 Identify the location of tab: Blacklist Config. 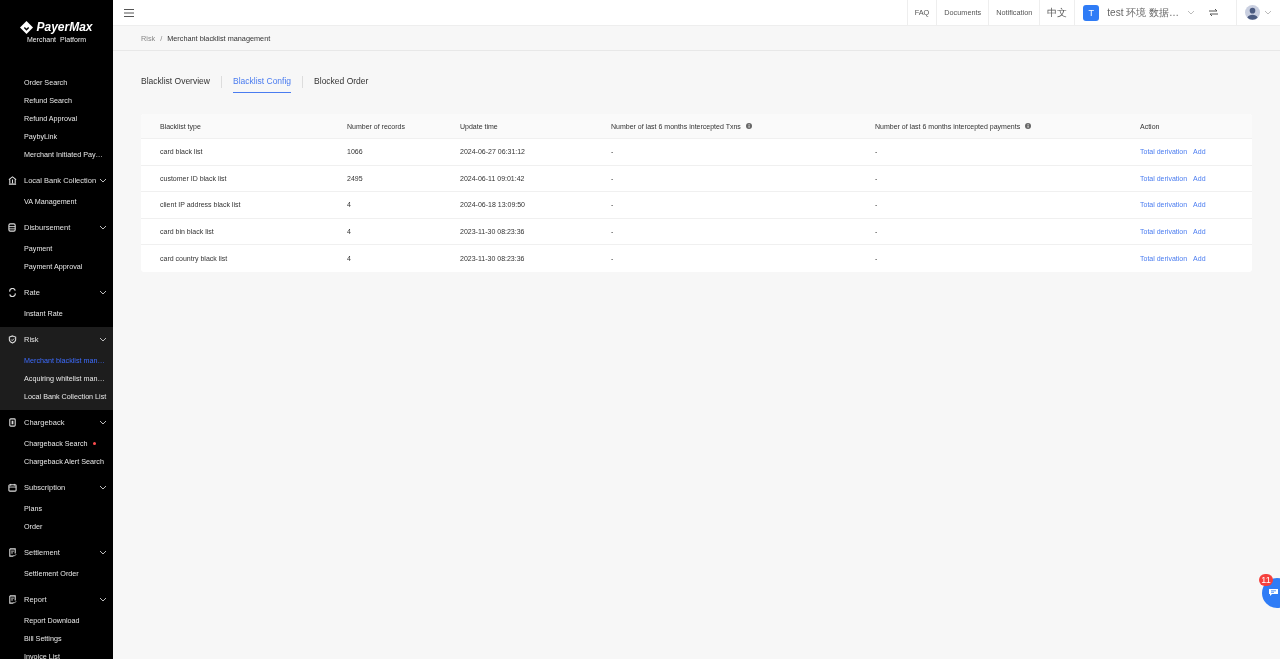
(262, 83).